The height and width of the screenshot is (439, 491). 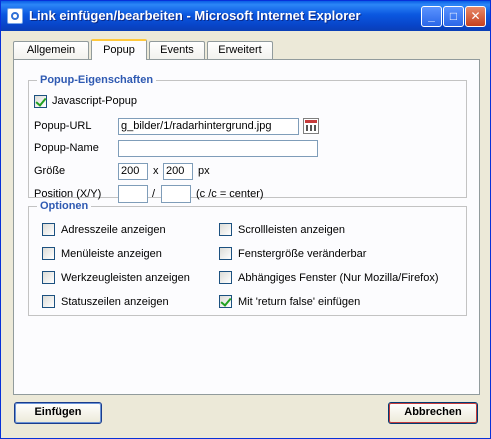 What do you see at coordinates (63, 126) in the screenshot?
I see `popup-url-label: Popup-URL` at bounding box center [63, 126].